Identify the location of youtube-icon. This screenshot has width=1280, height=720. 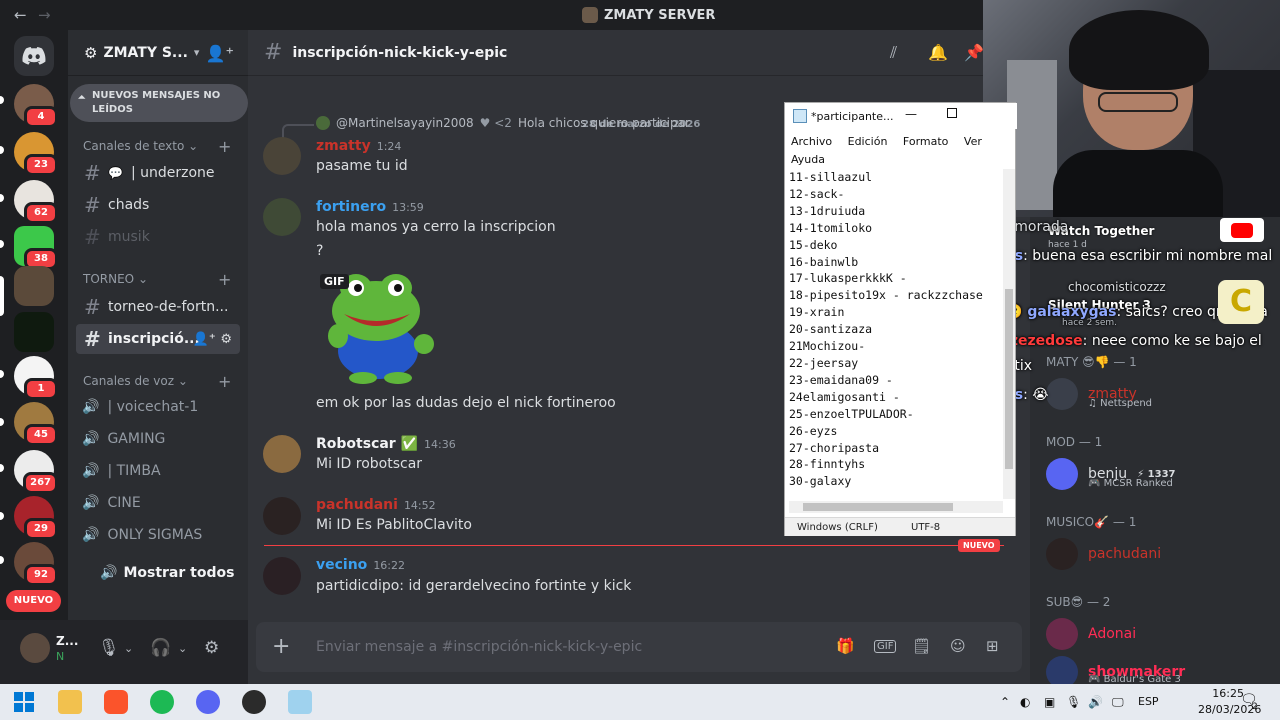
(1242, 230).